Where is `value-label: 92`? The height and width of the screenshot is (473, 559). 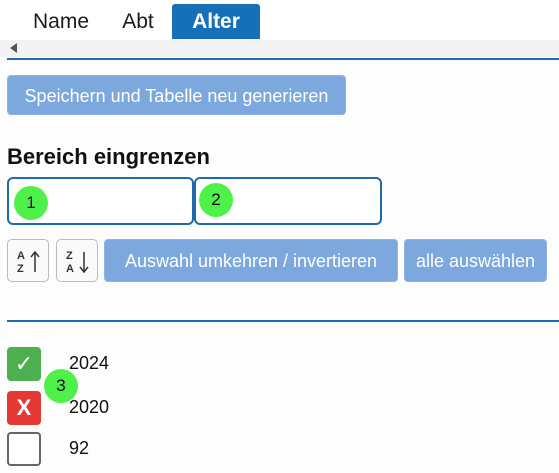 value-label: 92 is located at coordinates (79, 448).